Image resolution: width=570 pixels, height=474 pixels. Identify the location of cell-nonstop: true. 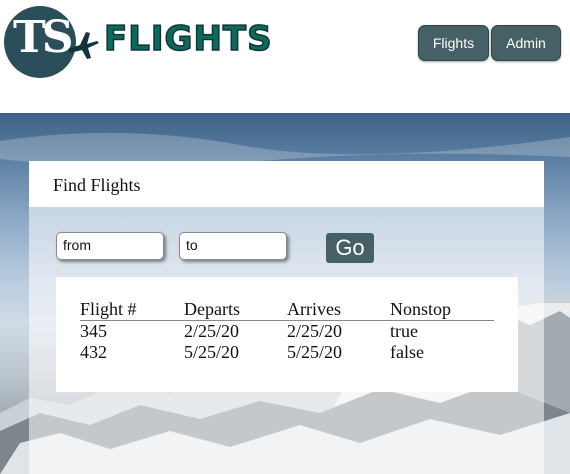
(404, 331).